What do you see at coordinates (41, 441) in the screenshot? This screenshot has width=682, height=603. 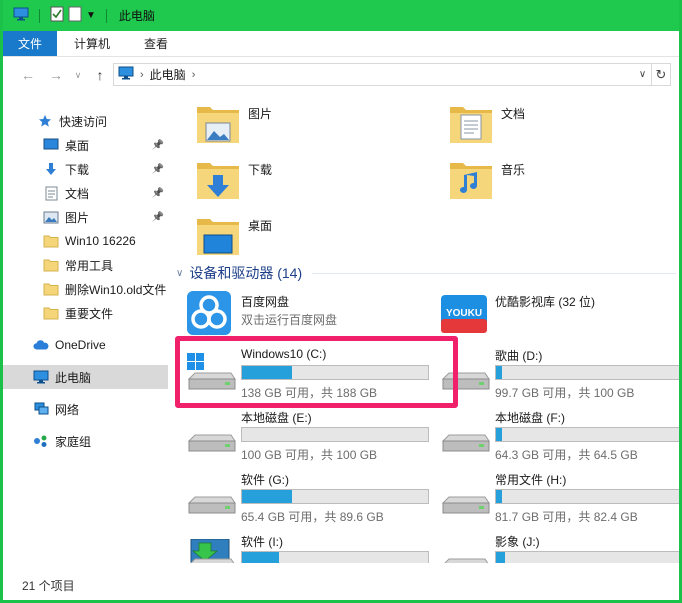 I see `homegroup-icon` at bounding box center [41, 441].